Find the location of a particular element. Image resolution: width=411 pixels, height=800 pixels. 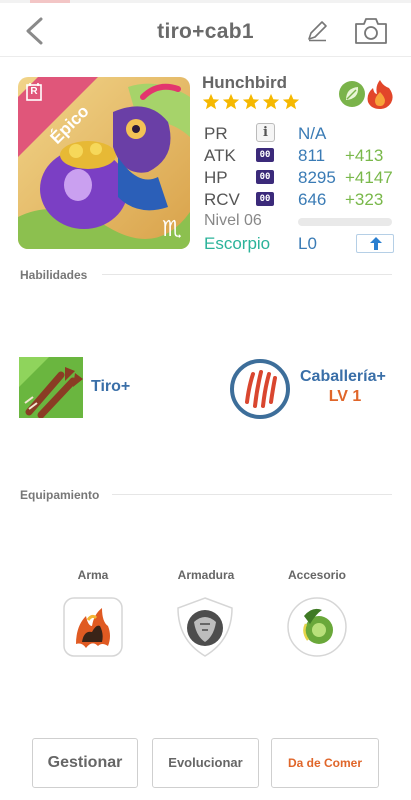

zodiac-row: Escorpio L0 is located at coordinates (299, 243).